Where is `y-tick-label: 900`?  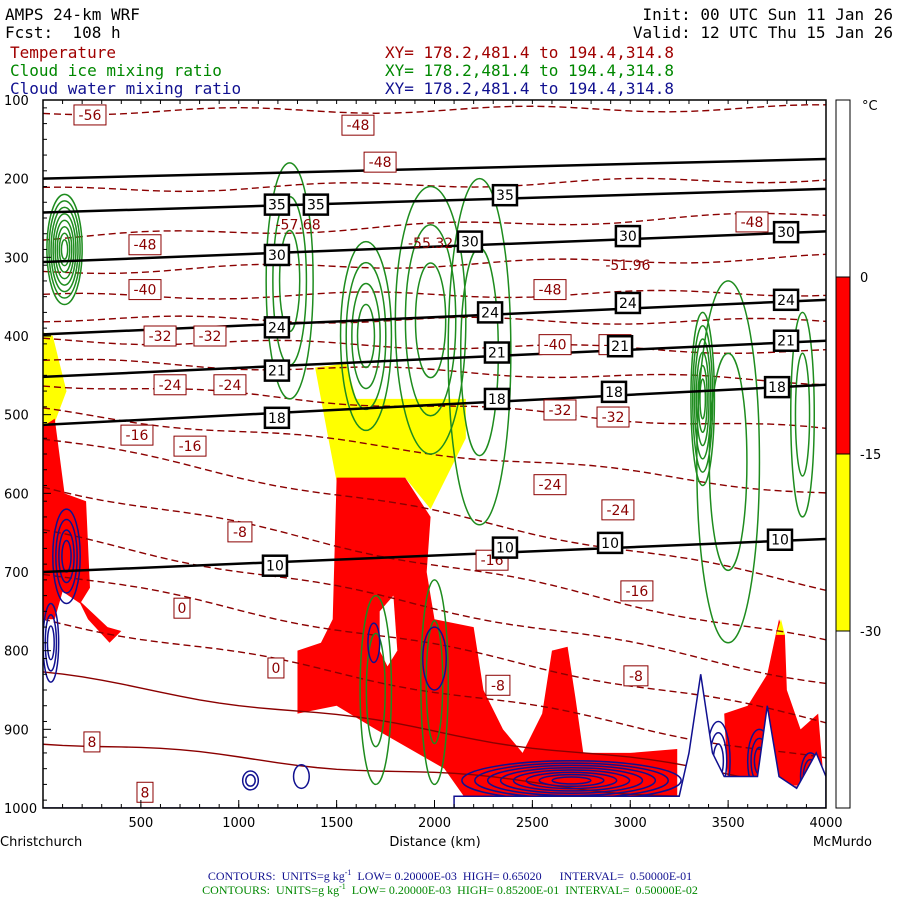
y-tick-label: 900 is located at coordinates (16, 730).